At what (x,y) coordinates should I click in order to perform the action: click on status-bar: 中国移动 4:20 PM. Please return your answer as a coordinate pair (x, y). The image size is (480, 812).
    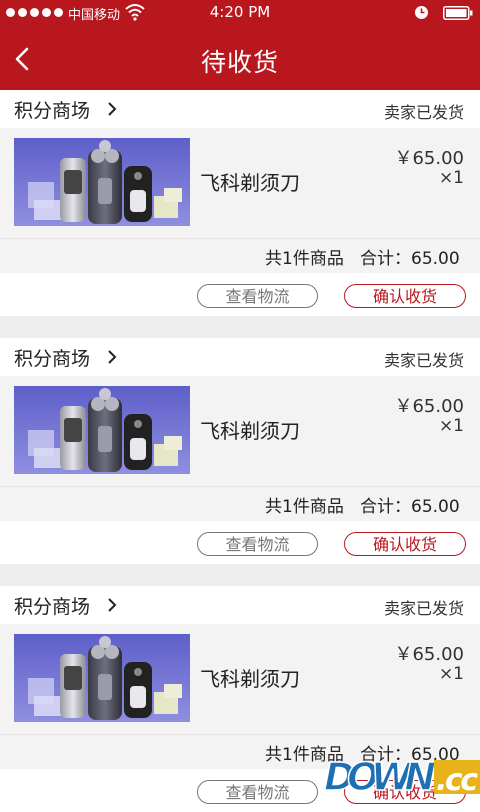
    Looking at the image, I should click on (240, 13).